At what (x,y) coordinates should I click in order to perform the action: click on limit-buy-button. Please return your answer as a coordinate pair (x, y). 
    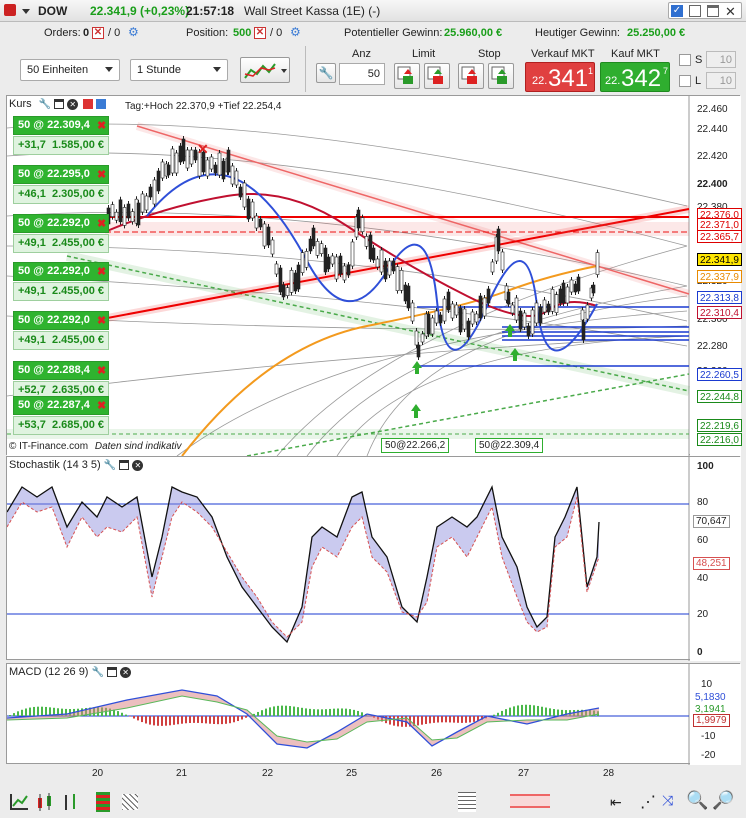
    Looking at the image, I should click on (407, 76).